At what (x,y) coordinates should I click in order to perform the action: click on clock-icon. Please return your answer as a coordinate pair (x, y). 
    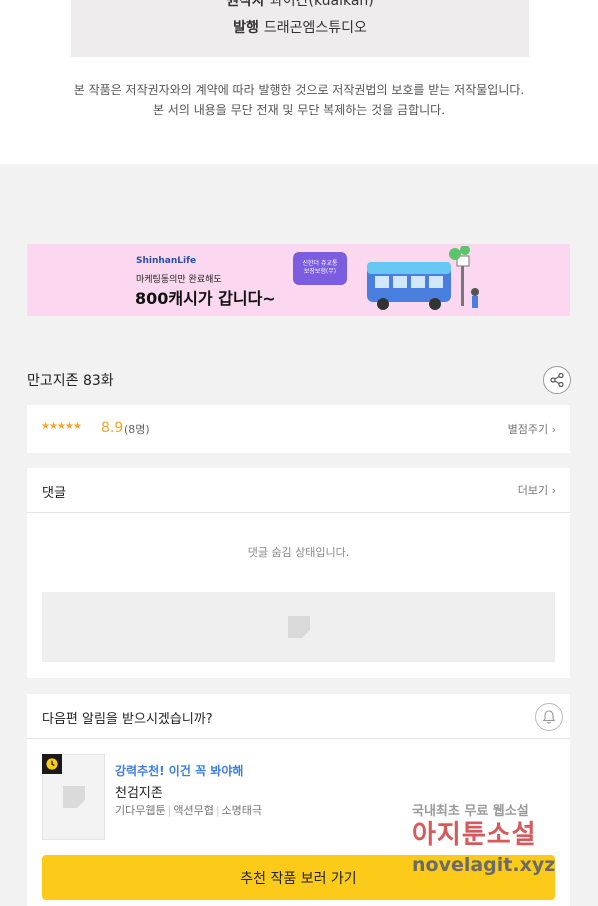
    Looking at the image, I should click on (52, 764).